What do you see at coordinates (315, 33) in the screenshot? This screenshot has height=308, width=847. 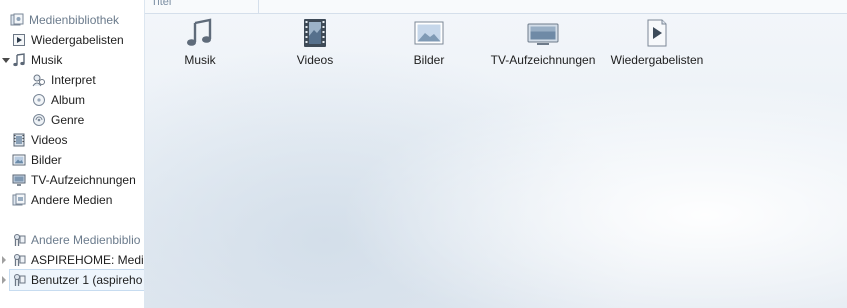 I see `film-icon` at bounding box center [315, 33].